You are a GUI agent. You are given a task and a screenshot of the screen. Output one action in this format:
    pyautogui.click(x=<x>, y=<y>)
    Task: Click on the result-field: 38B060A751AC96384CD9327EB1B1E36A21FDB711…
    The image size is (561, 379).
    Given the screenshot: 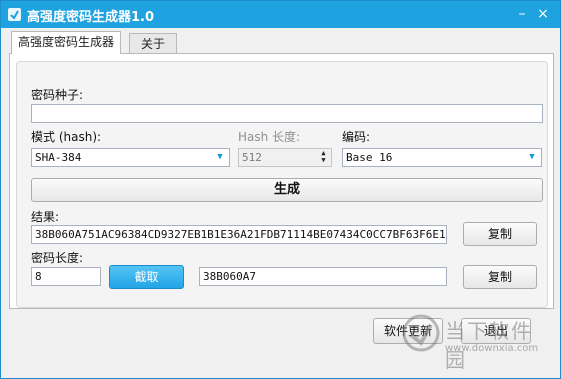 What is the action you would take?
    pyautogui.click(x=239, y=234)
    